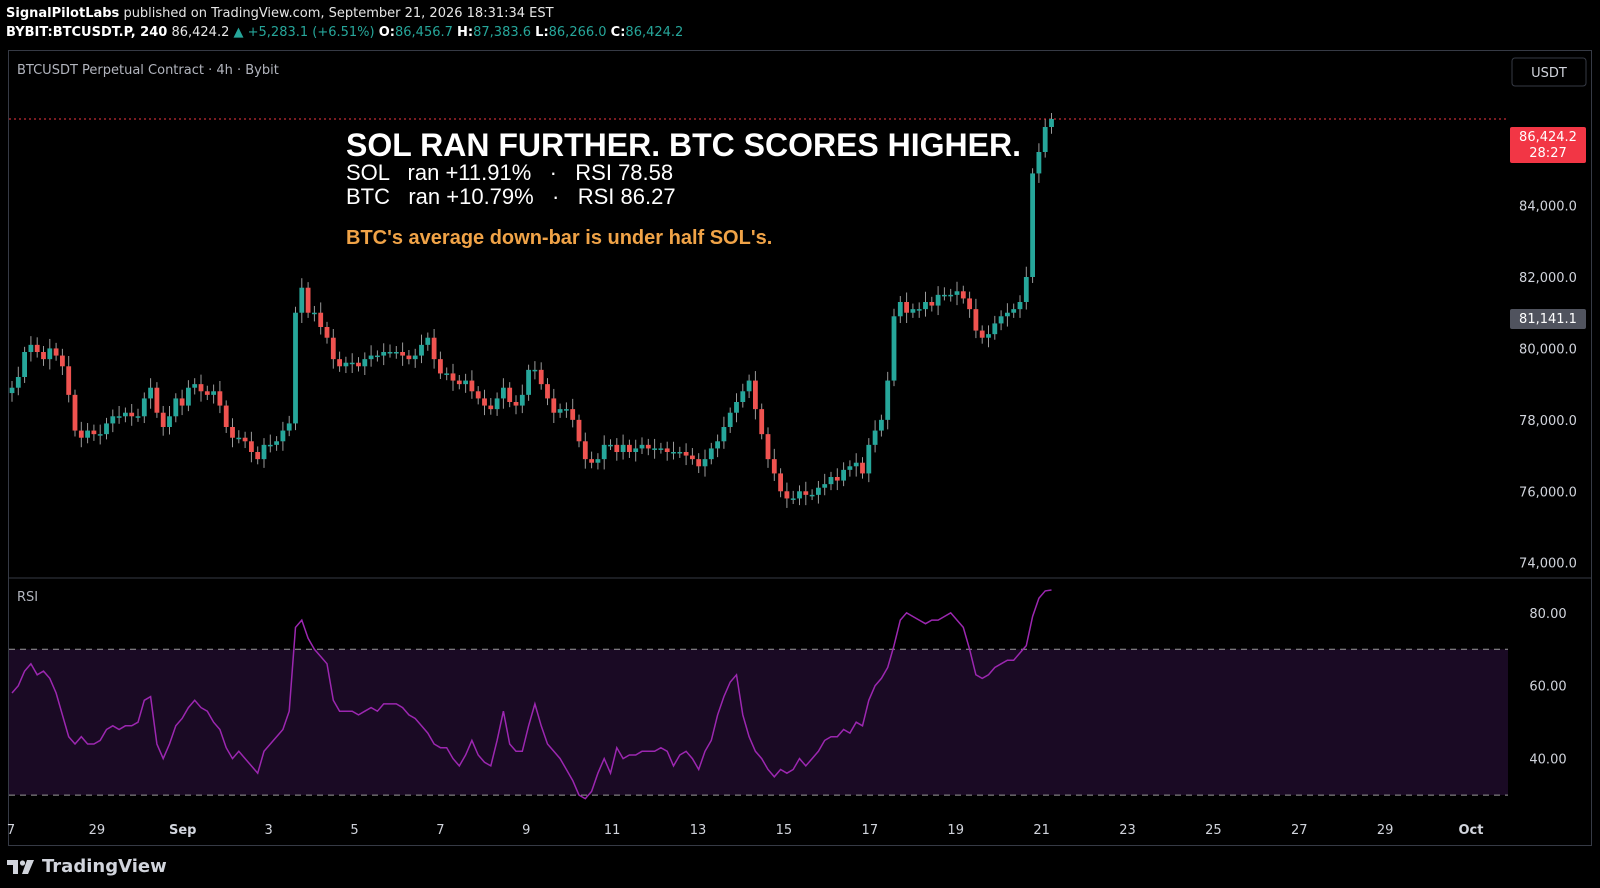 This screenshot has height=888, width=1600. I want to click on price-tick-label: 84,000.0, so click(1548, 207).